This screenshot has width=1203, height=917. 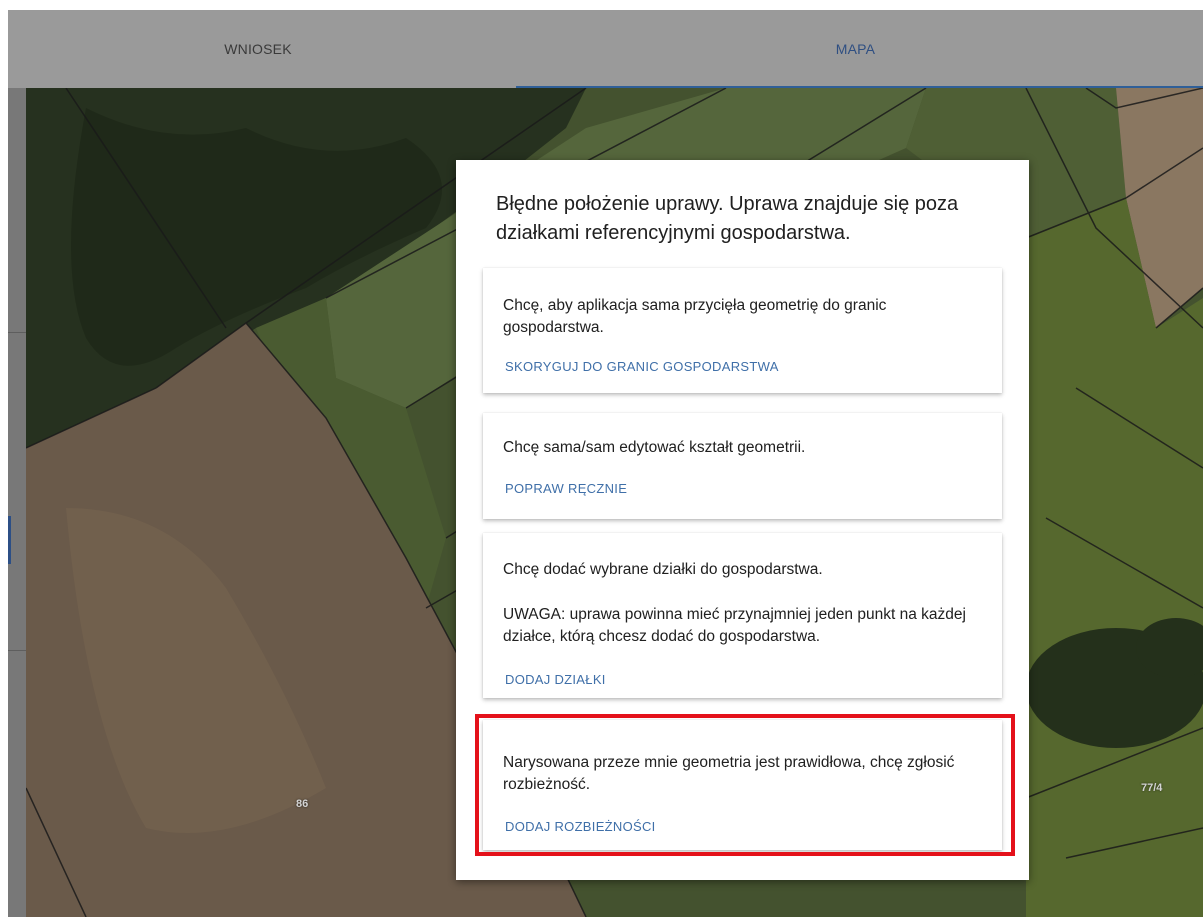 What do you see at coordinates (566, 488) in the screenshot?
I see `manual-edit-button: POPRAW RĘCZNIE` at bounding box center [566, 488].